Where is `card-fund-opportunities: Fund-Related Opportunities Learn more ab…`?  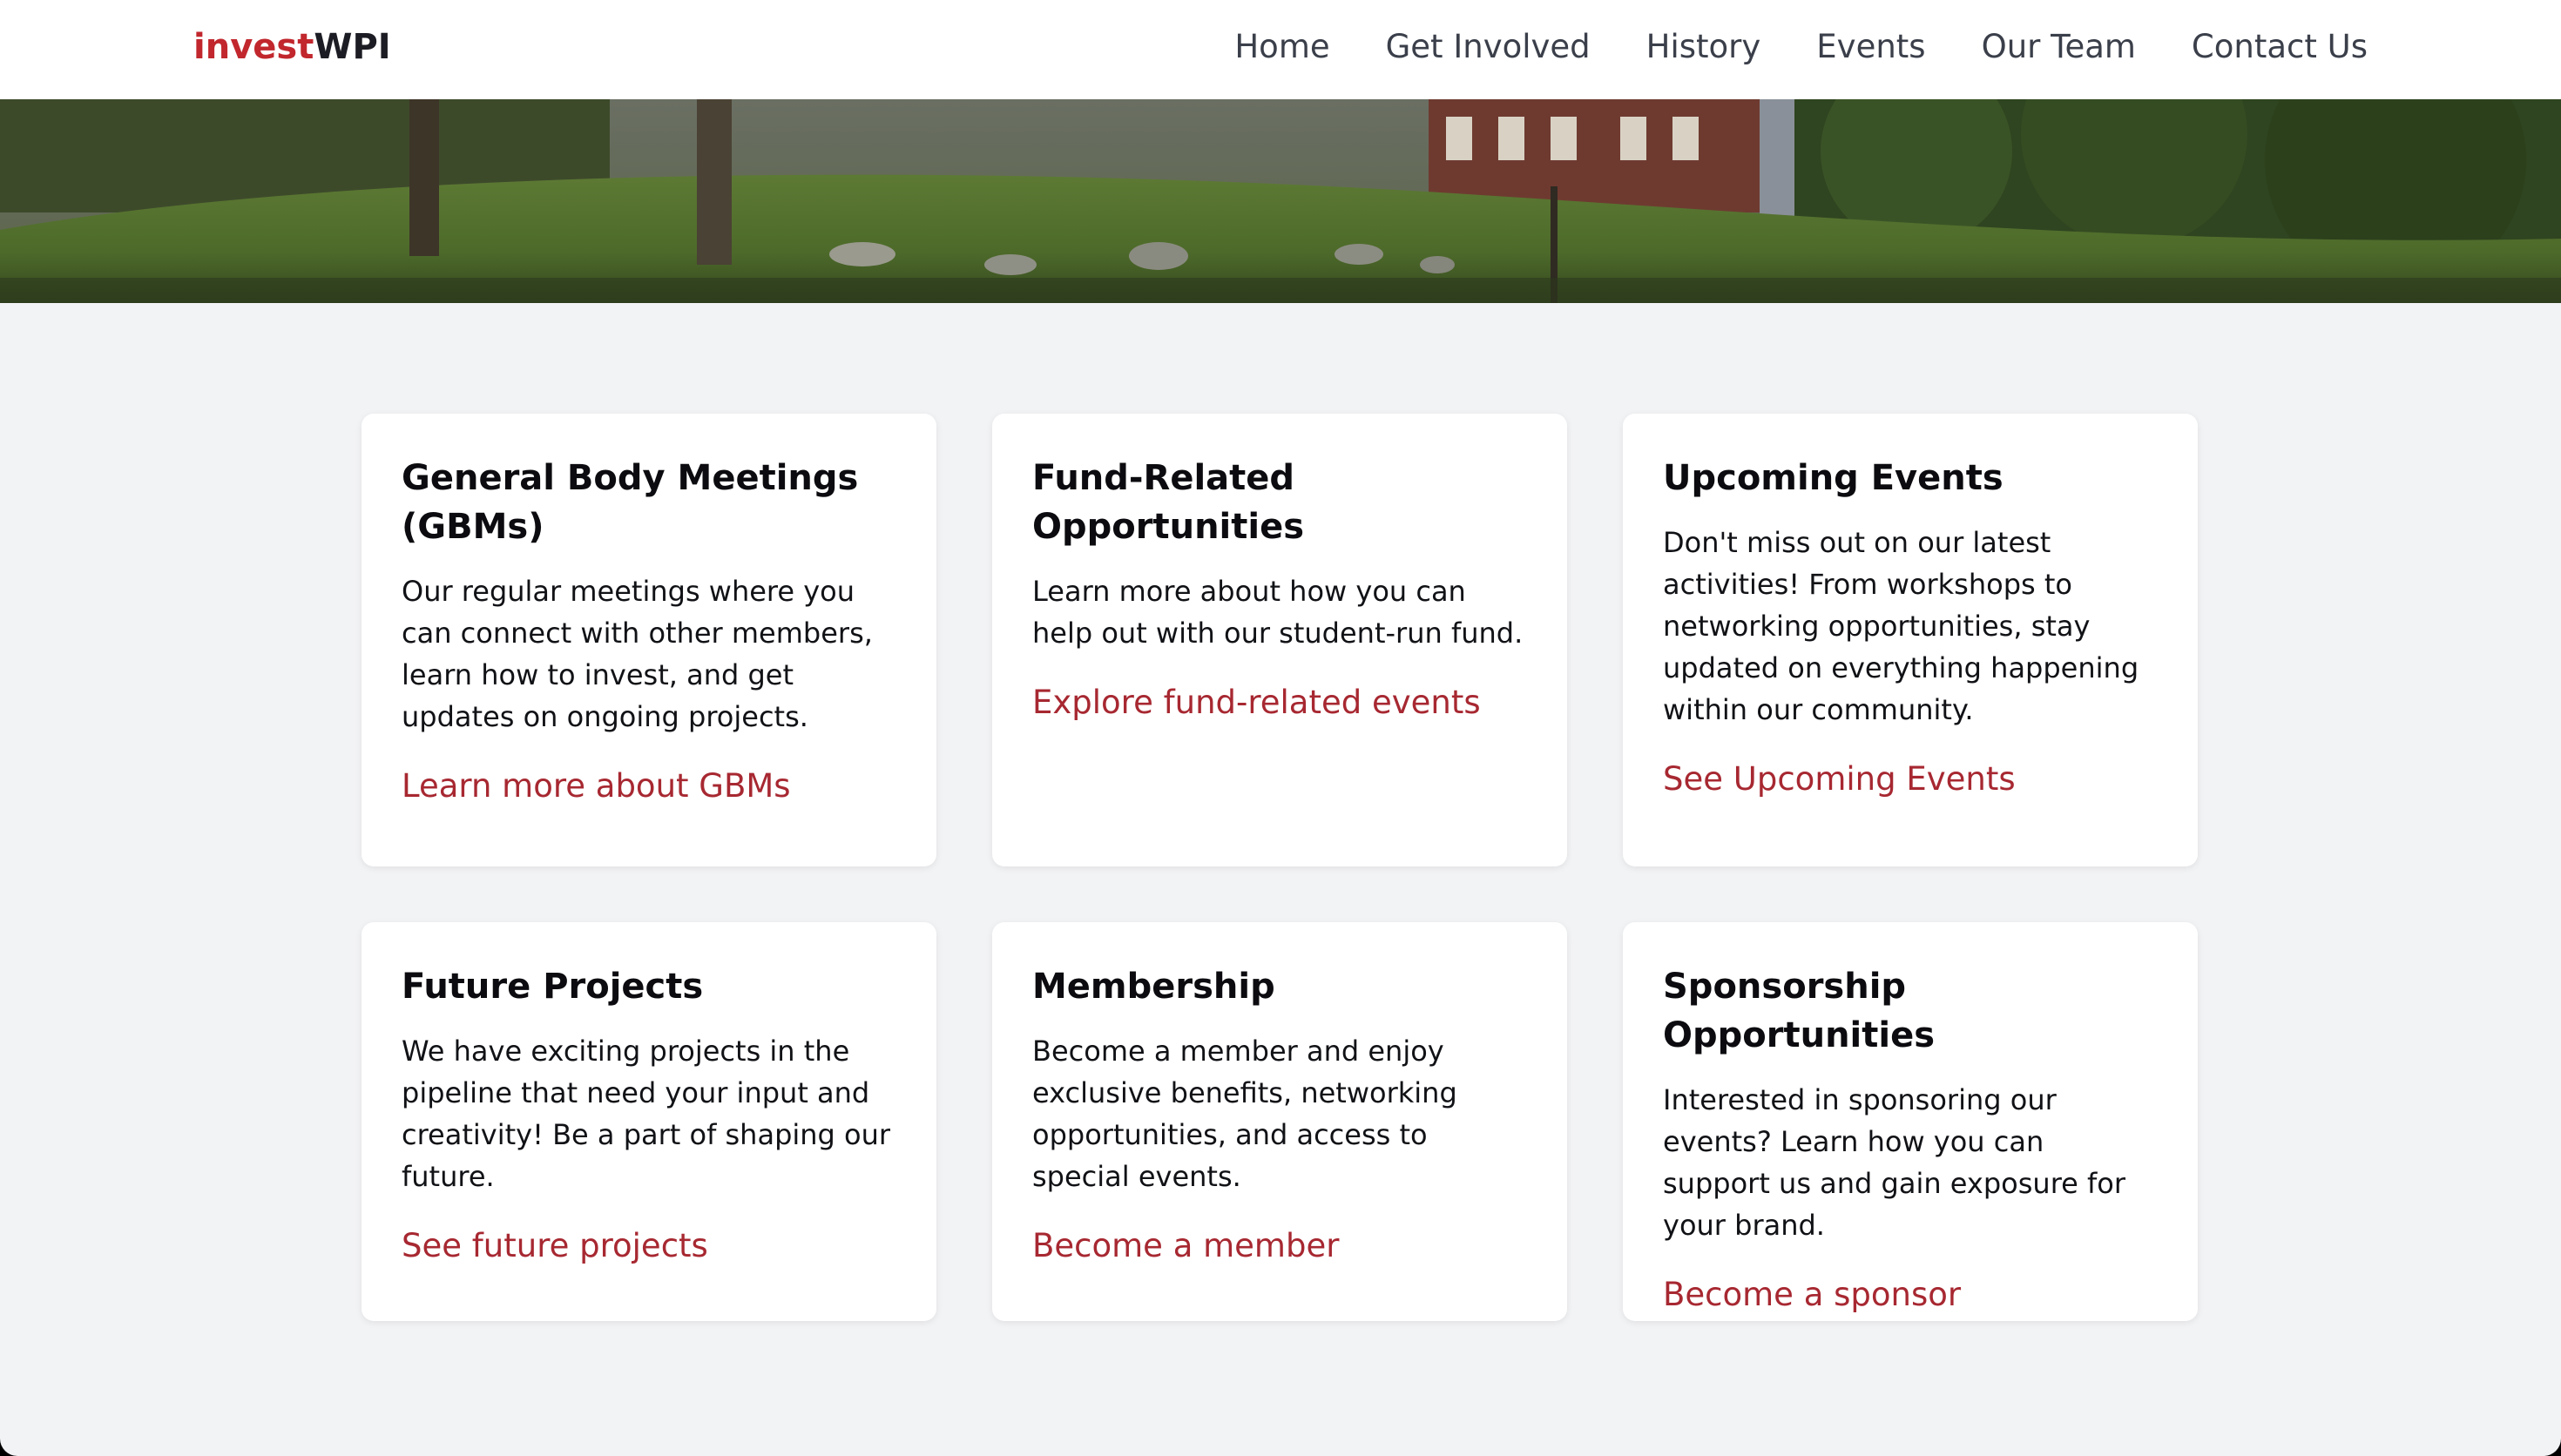
card-fund-opportunities: Fund-Related Opportunities Learn more ab… is located at coordinates (1279, 640).